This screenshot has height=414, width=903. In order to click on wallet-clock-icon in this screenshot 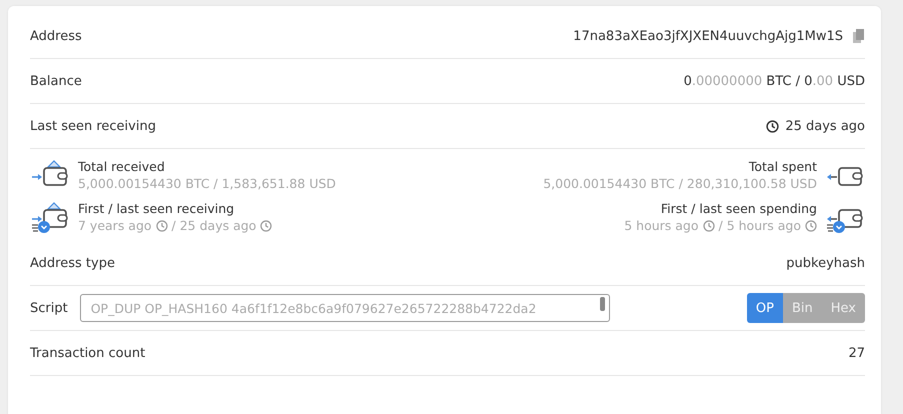, I will do `click(50, 217)`.